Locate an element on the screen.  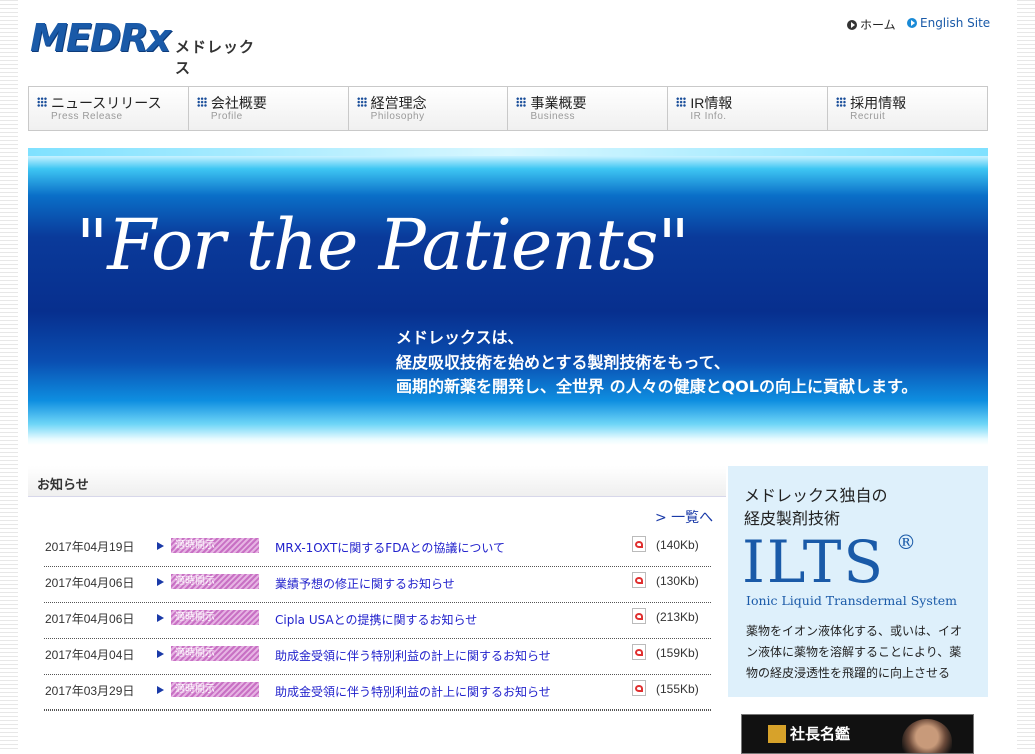
nav-item-profile: 会社概要 Profile is located at coordinates (269, 108).